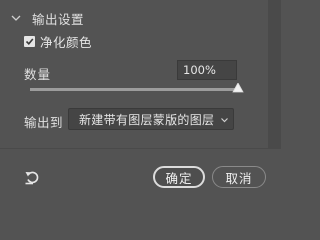  Describe the element at coordinates (239, 177) in the screenshot. I see `cancel-button: 取消` at that location.